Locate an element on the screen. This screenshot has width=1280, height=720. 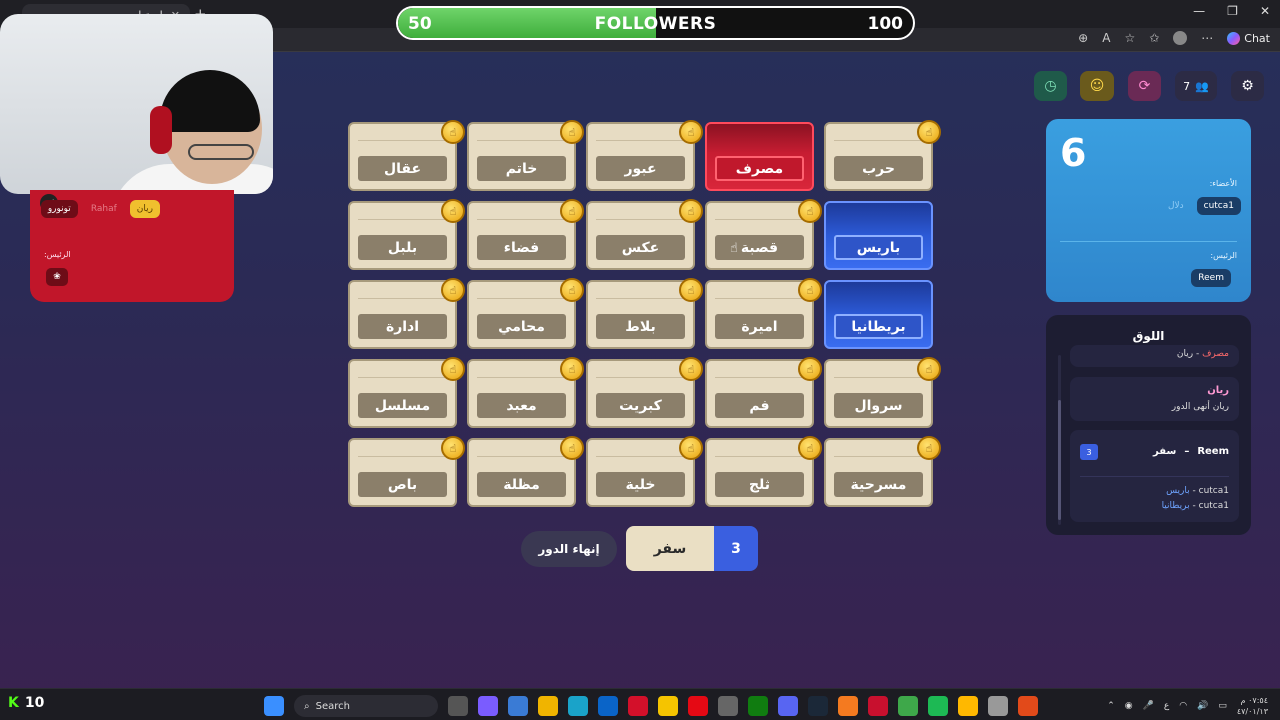
wifi-icon: ◠ is located at coordinates (1183, 706).